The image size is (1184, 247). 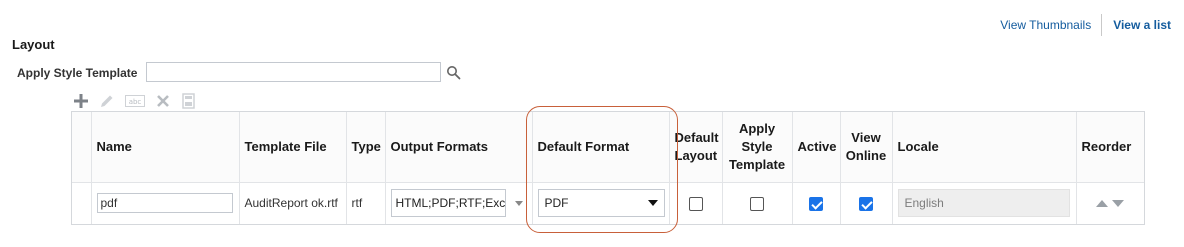 I want to click on view-list-link: View a list, so click(x=1142, y=25).